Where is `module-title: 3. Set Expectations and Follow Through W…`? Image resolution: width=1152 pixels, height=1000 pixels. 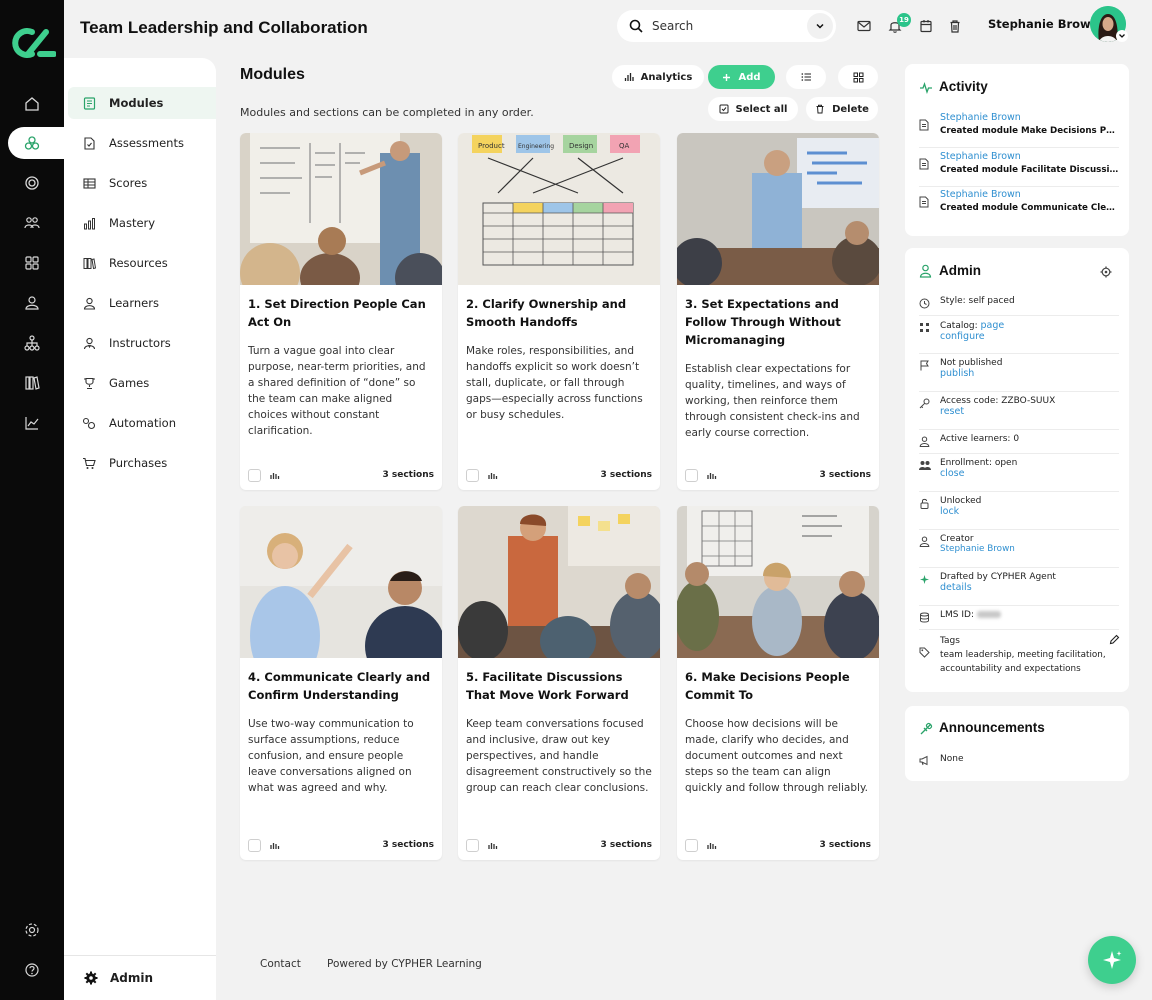 module-title: 3. Set Expectations and Follow Through W… is located at coordinates (778, 317).